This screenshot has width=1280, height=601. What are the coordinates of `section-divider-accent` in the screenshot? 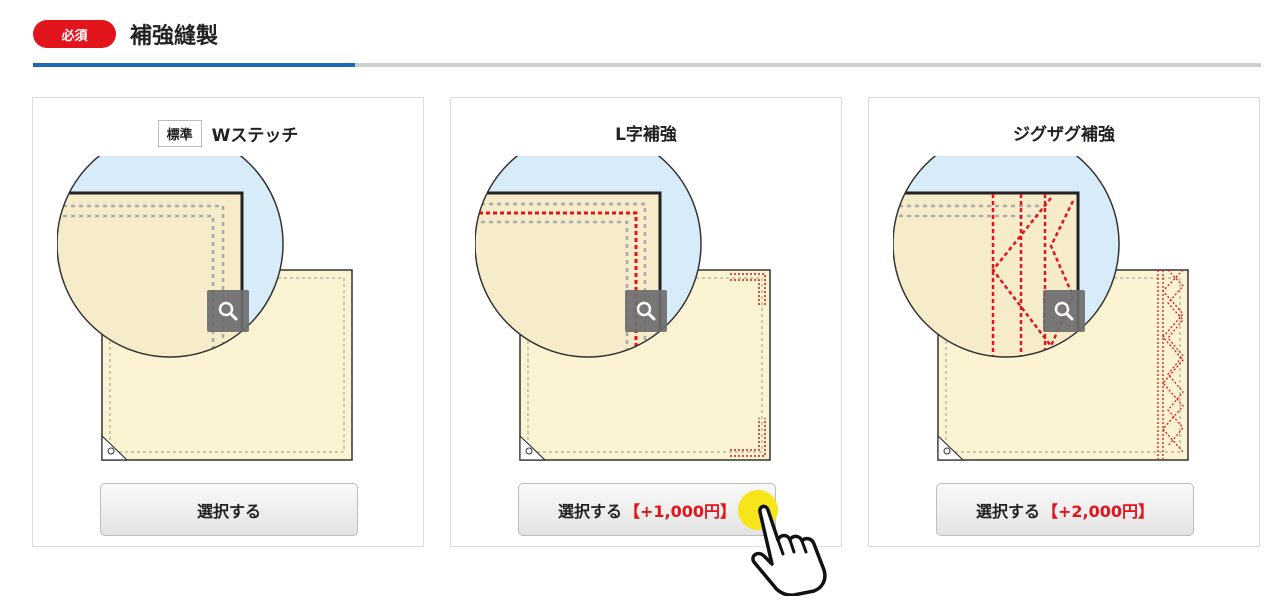 It's located at (194, 65).